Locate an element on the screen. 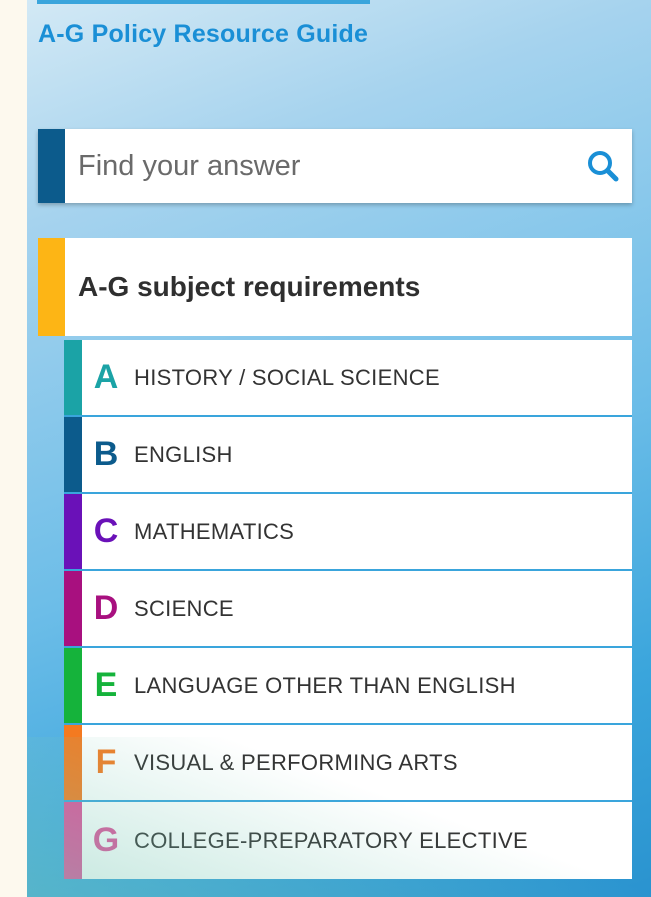 The height and width of the screenshot is (897, 651). subject-item-g: G COLLEGE-PREPARATORY ELECTIVE is located at coordinates (348, 840).